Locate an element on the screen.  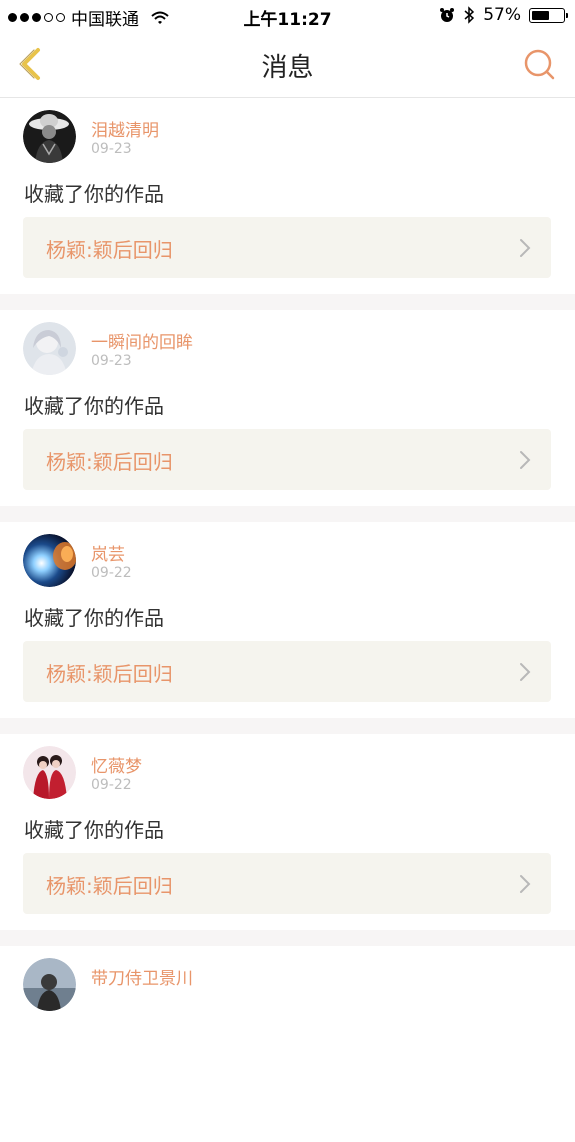
page-title: 消息 is located at coordinates (287, 68).